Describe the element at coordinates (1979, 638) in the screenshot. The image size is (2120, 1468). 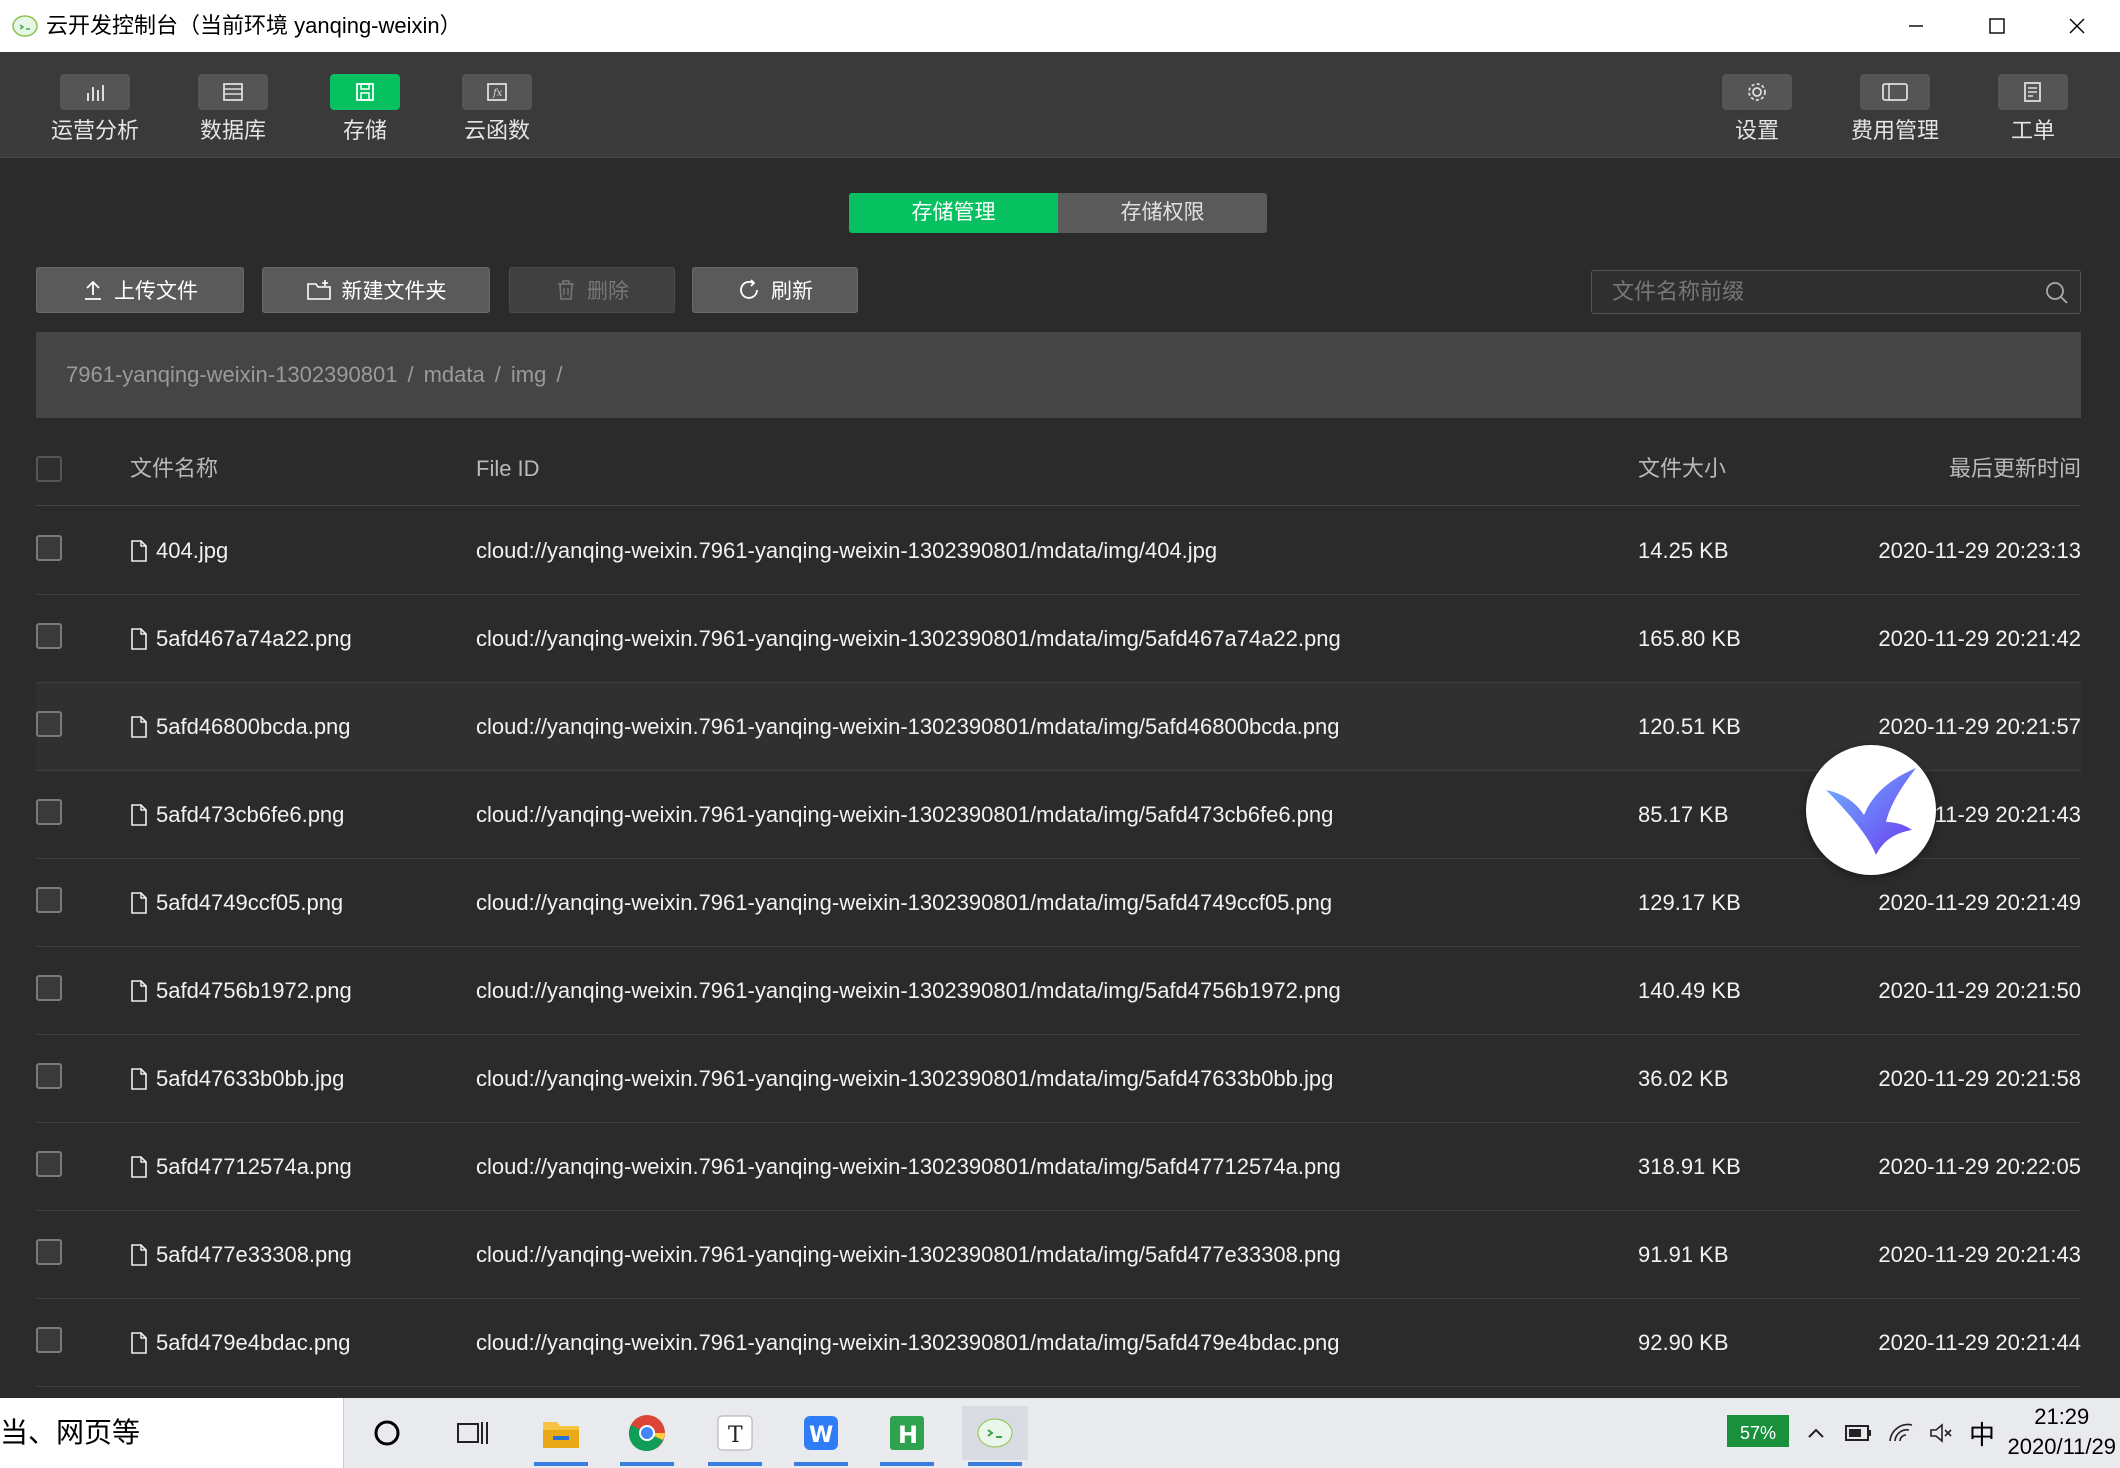
I see `file-updated-time: 2020-11-29 20:21:42` at that location.